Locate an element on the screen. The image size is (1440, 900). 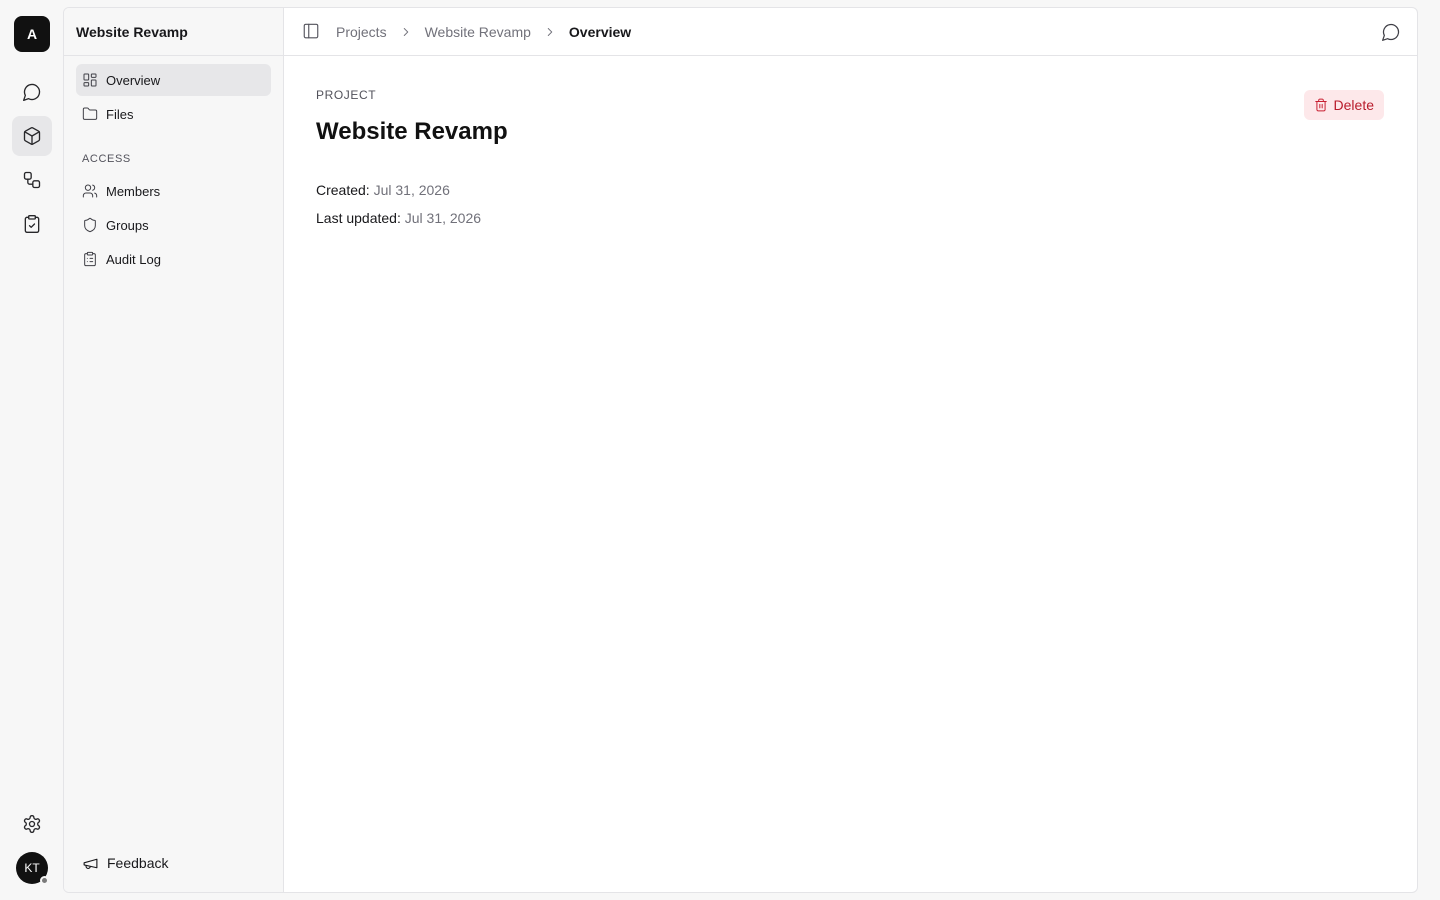
updated-label: Last updated: is located at coordinates (358, 218).